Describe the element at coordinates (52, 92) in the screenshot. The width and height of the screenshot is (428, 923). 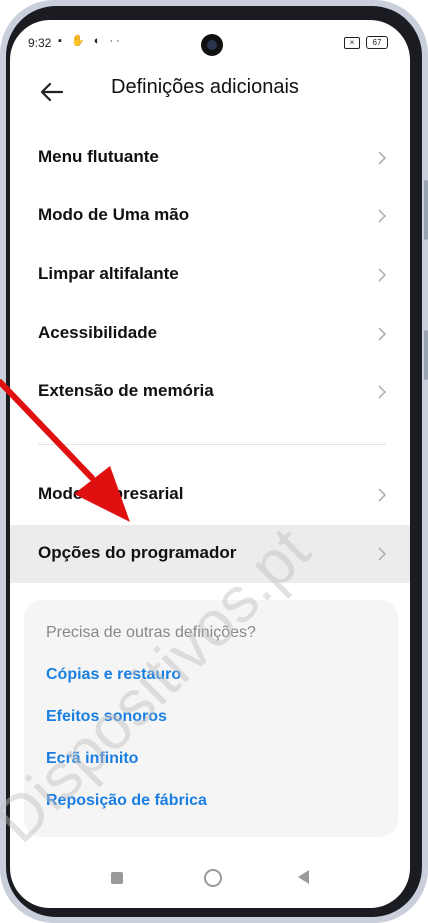
I see `back-arrow-icon` at that location.